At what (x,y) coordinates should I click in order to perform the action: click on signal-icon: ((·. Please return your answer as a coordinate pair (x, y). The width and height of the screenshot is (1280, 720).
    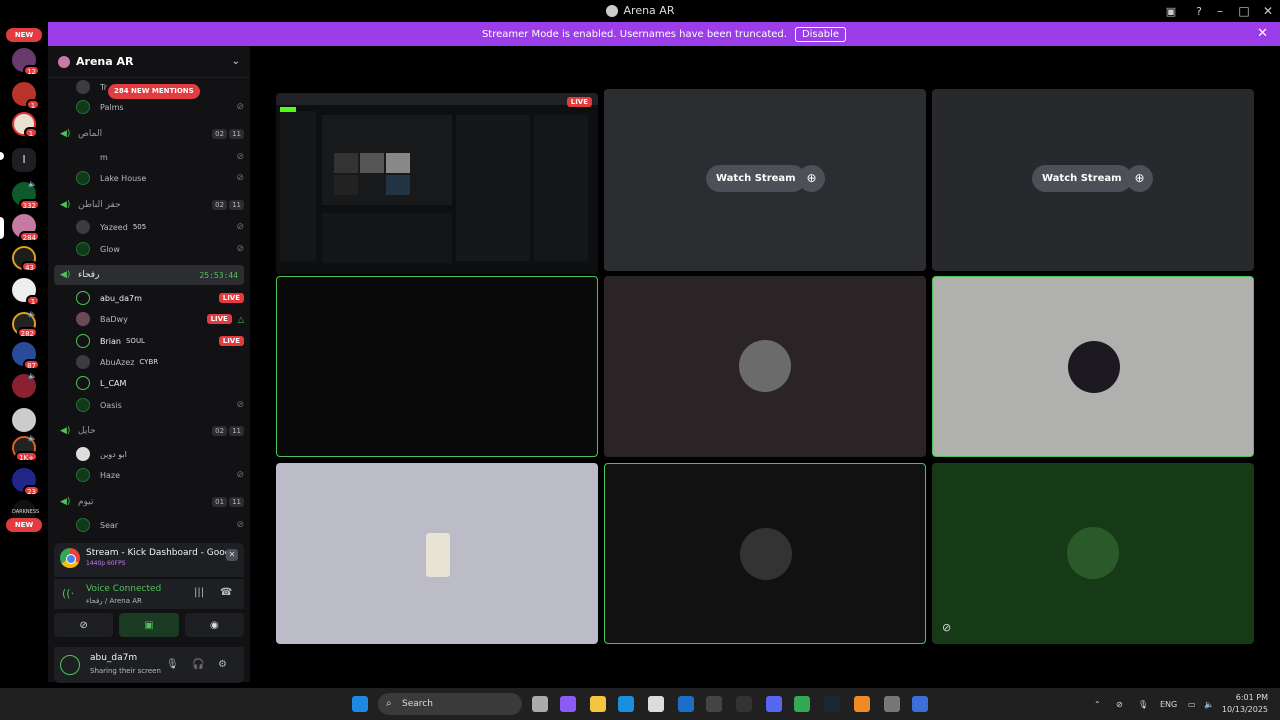
    Looking at the image, I should click on (68, 593).